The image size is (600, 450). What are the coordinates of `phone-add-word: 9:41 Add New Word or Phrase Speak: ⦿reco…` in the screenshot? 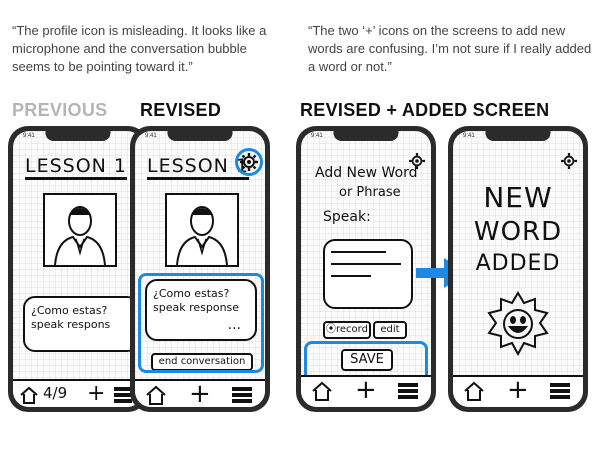 It's located at (366, 269).